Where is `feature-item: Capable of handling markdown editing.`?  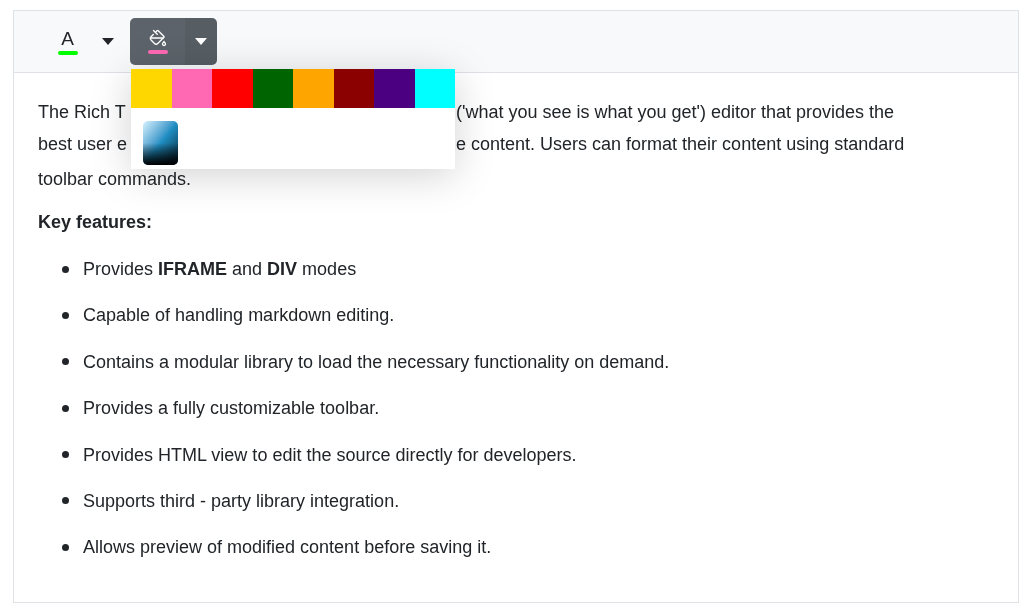 feature-item: Capable of handling markdown editing. is located at coordinates (239, 316).